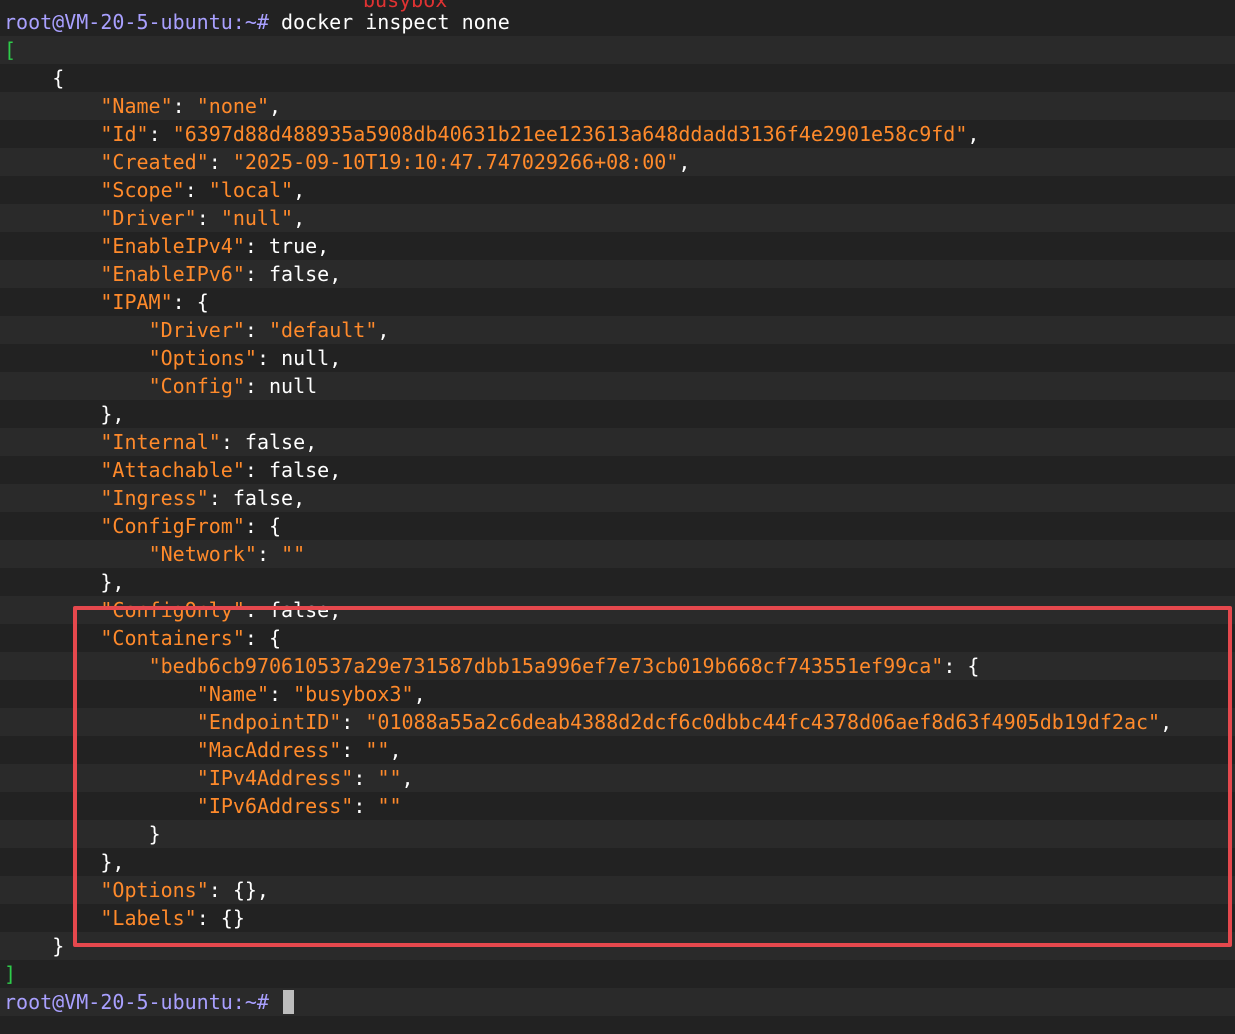 This screenshot has width=1235, height=1034. I want to click on terminal-line: "Scope": "local",, so click(617, 190).